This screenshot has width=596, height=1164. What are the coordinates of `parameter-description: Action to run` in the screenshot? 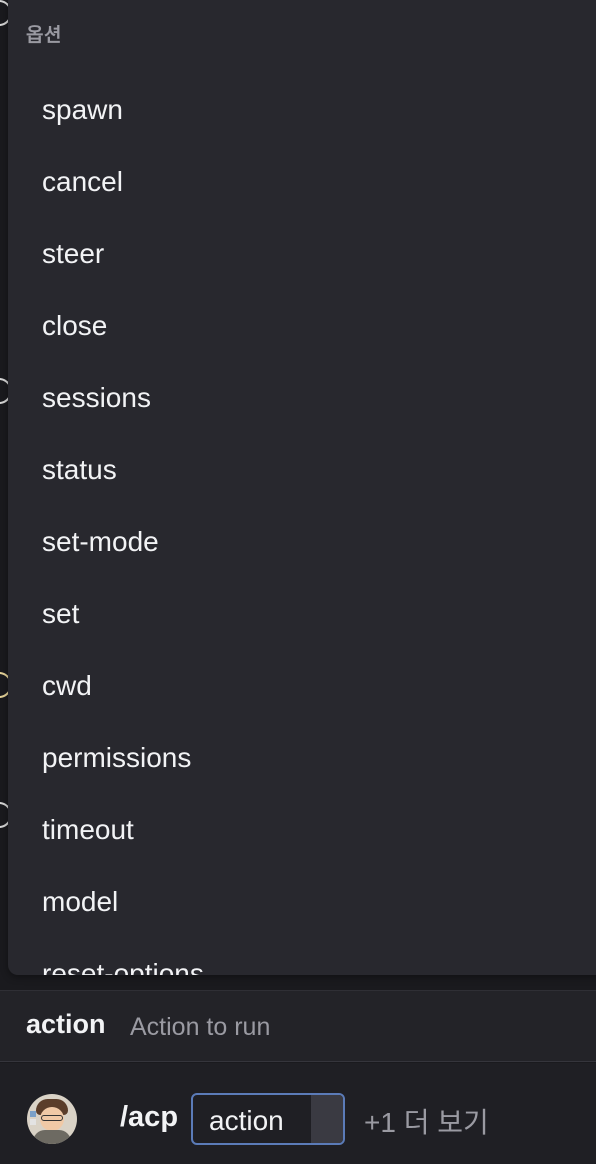 It's located at (200, 1027).